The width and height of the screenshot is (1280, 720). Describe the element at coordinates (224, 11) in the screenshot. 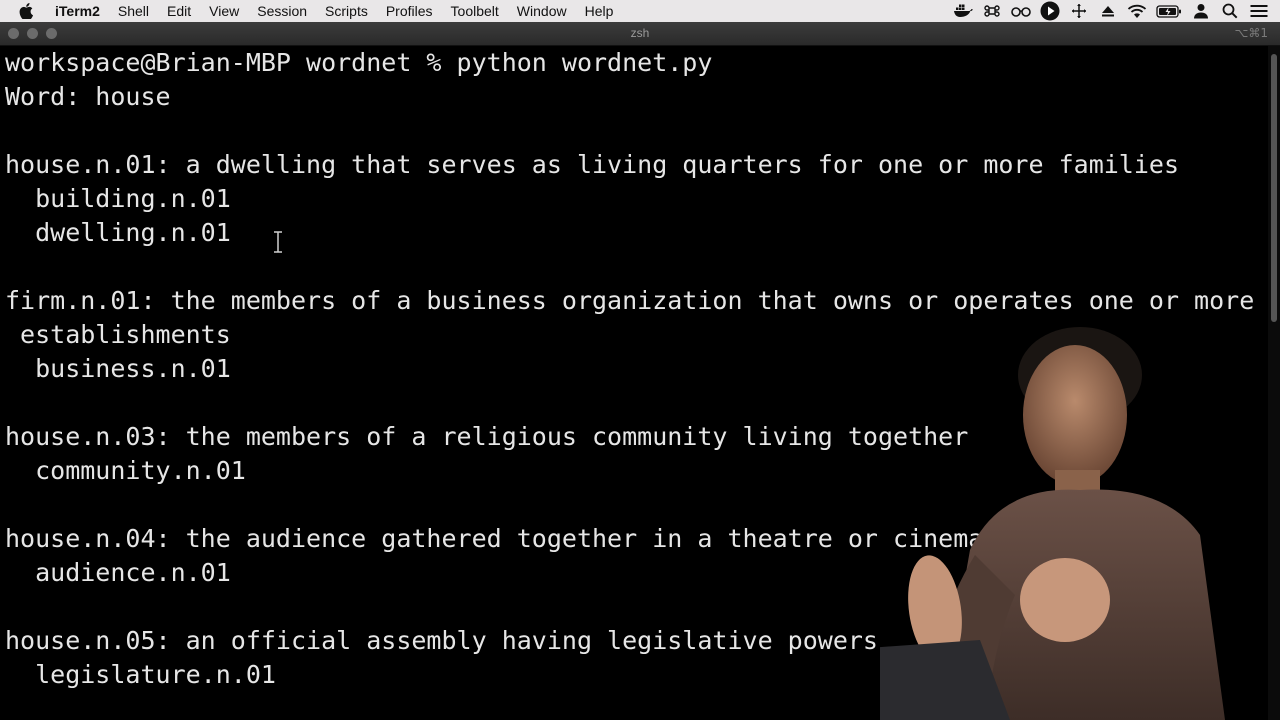

I see `menu-view: View` at that location.